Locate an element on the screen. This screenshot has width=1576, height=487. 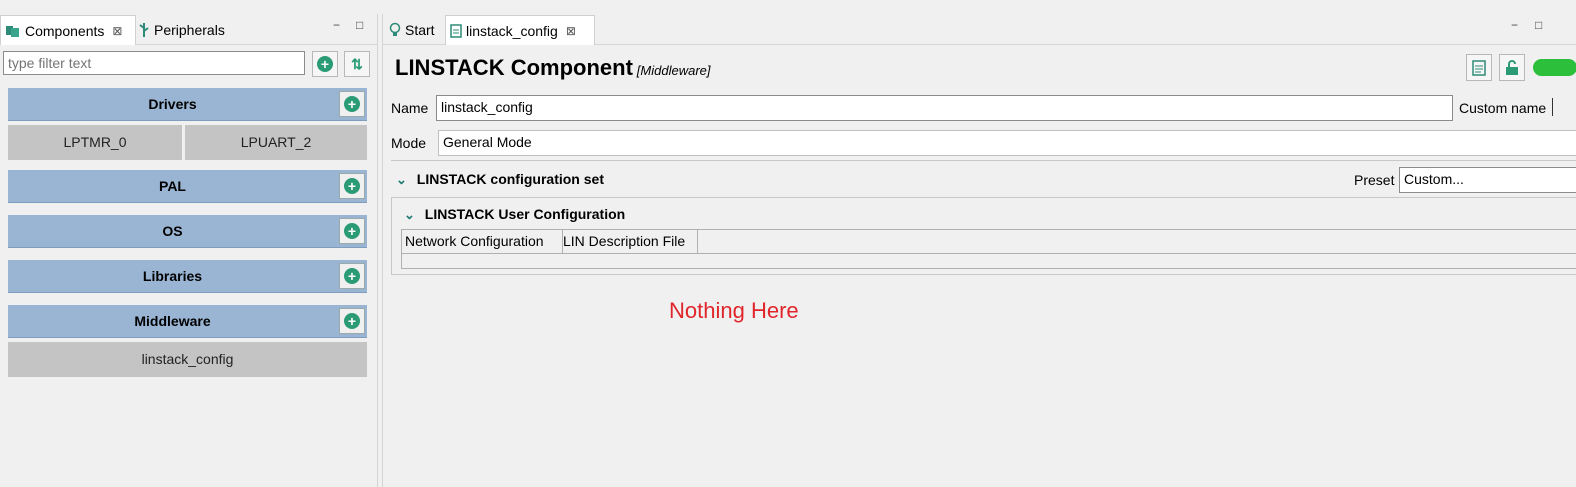
name-label: Name is located at coordinates (410, 108).